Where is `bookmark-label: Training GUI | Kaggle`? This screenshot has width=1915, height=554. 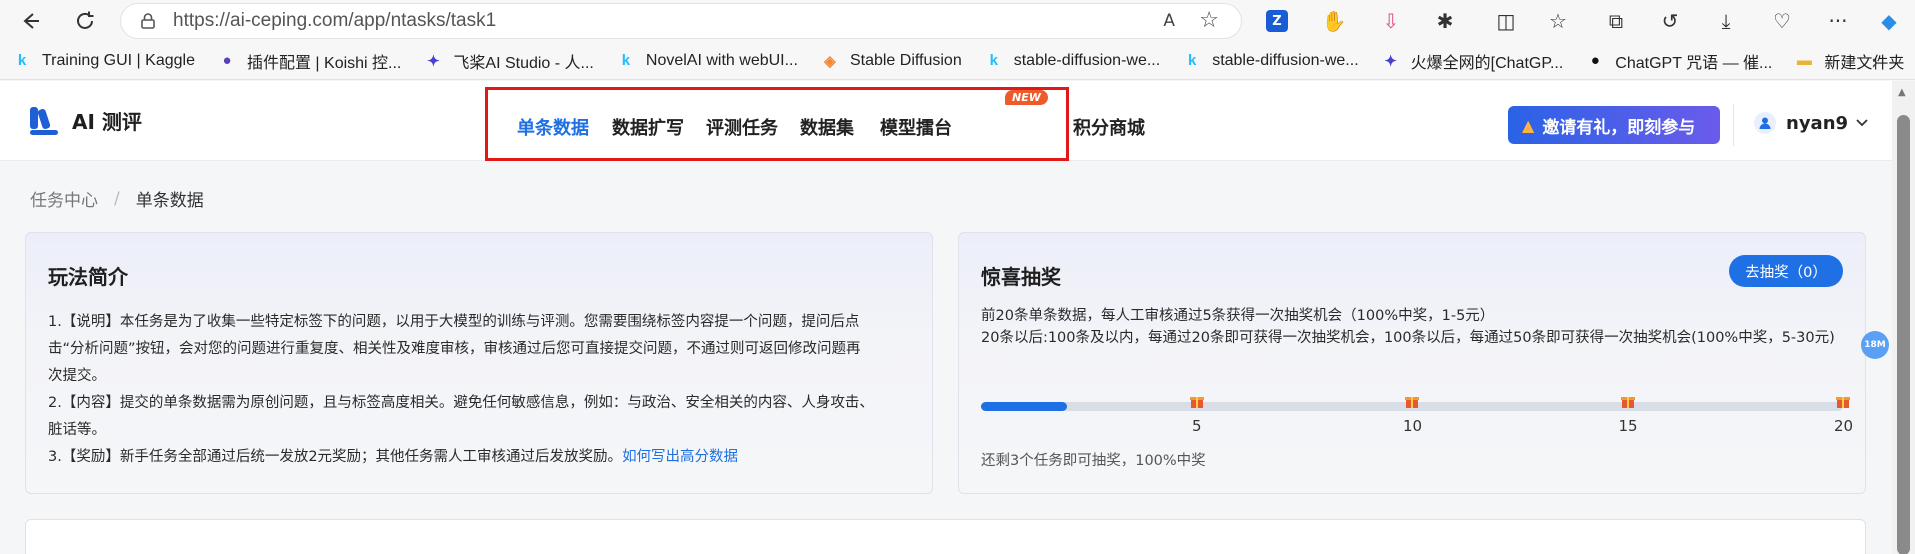
bookmark-label: Training GUI | Kaggle is located at coordinates (118, 60).